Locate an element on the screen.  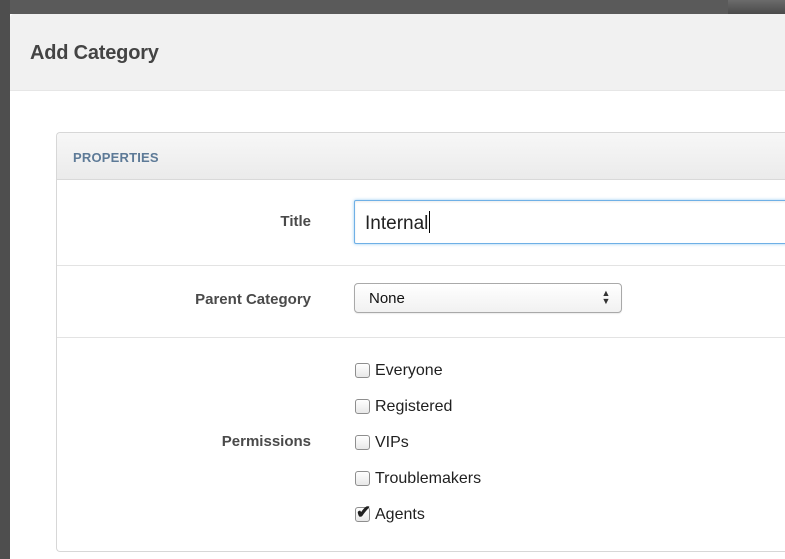
properties-panel-header: PROPERTIES is located at coordinates (421, 156).